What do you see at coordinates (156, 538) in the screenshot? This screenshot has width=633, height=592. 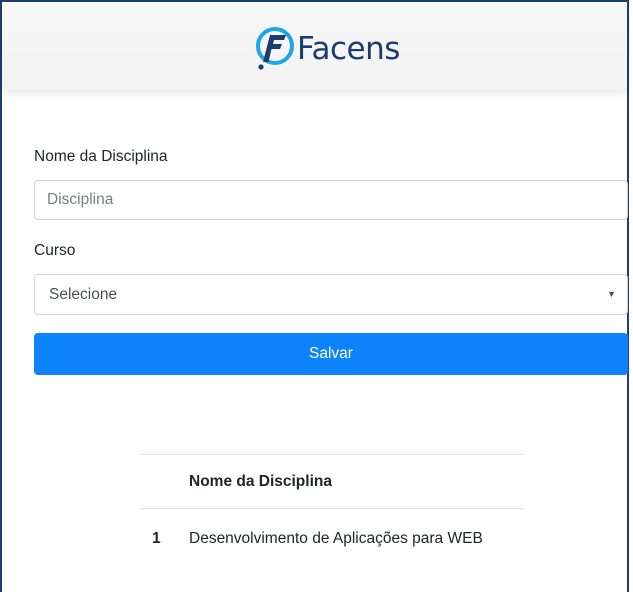 I see `row-index: 1` at bounding box center [156, 538].